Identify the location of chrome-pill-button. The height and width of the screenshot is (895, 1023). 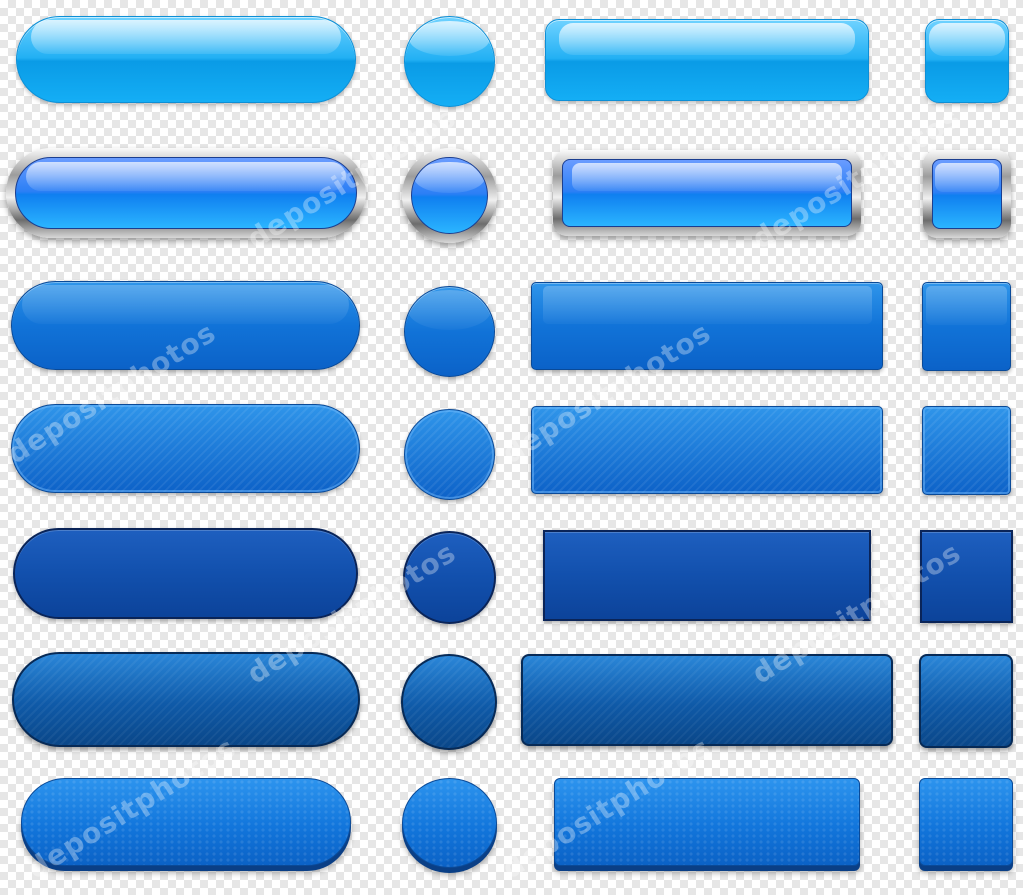
(186, 193).